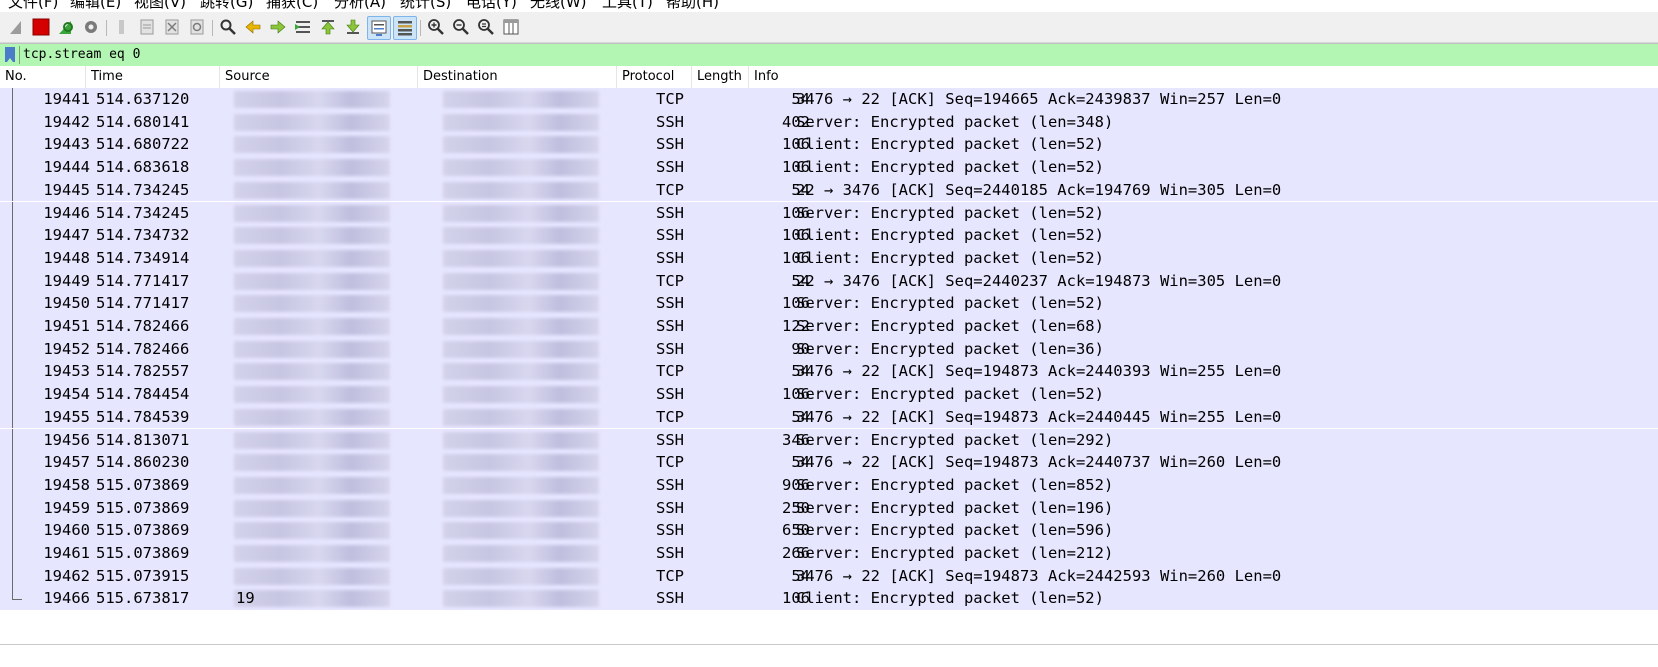 This screenshot has width=1658, height=667. I want to click on stop-capture-icon, so click(41, 27).